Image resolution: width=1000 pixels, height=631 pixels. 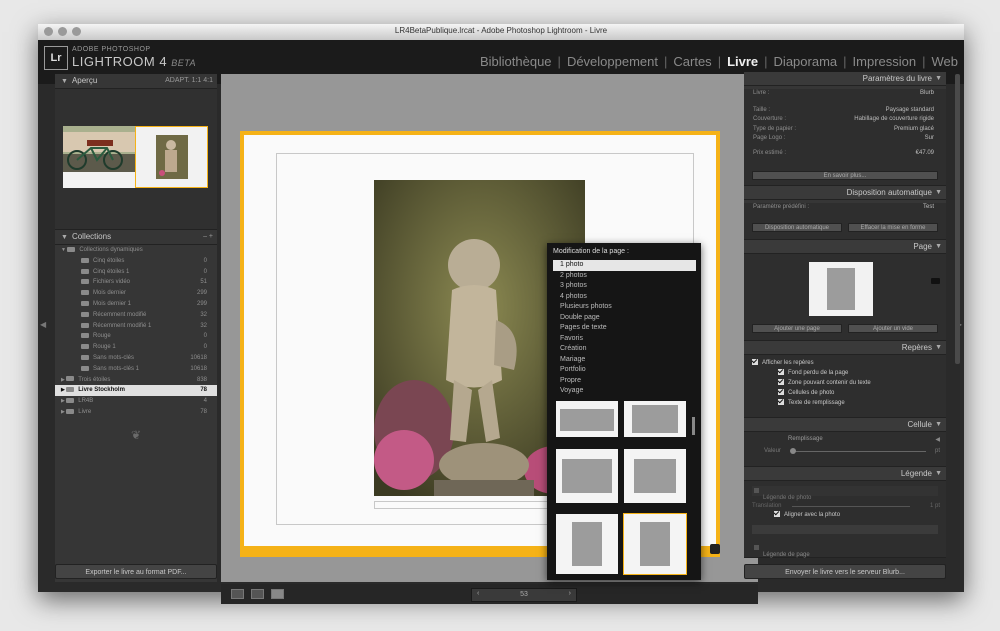 I want to click on book-setting-row: Taille : Paysage standard, so click(x=845, y=111).